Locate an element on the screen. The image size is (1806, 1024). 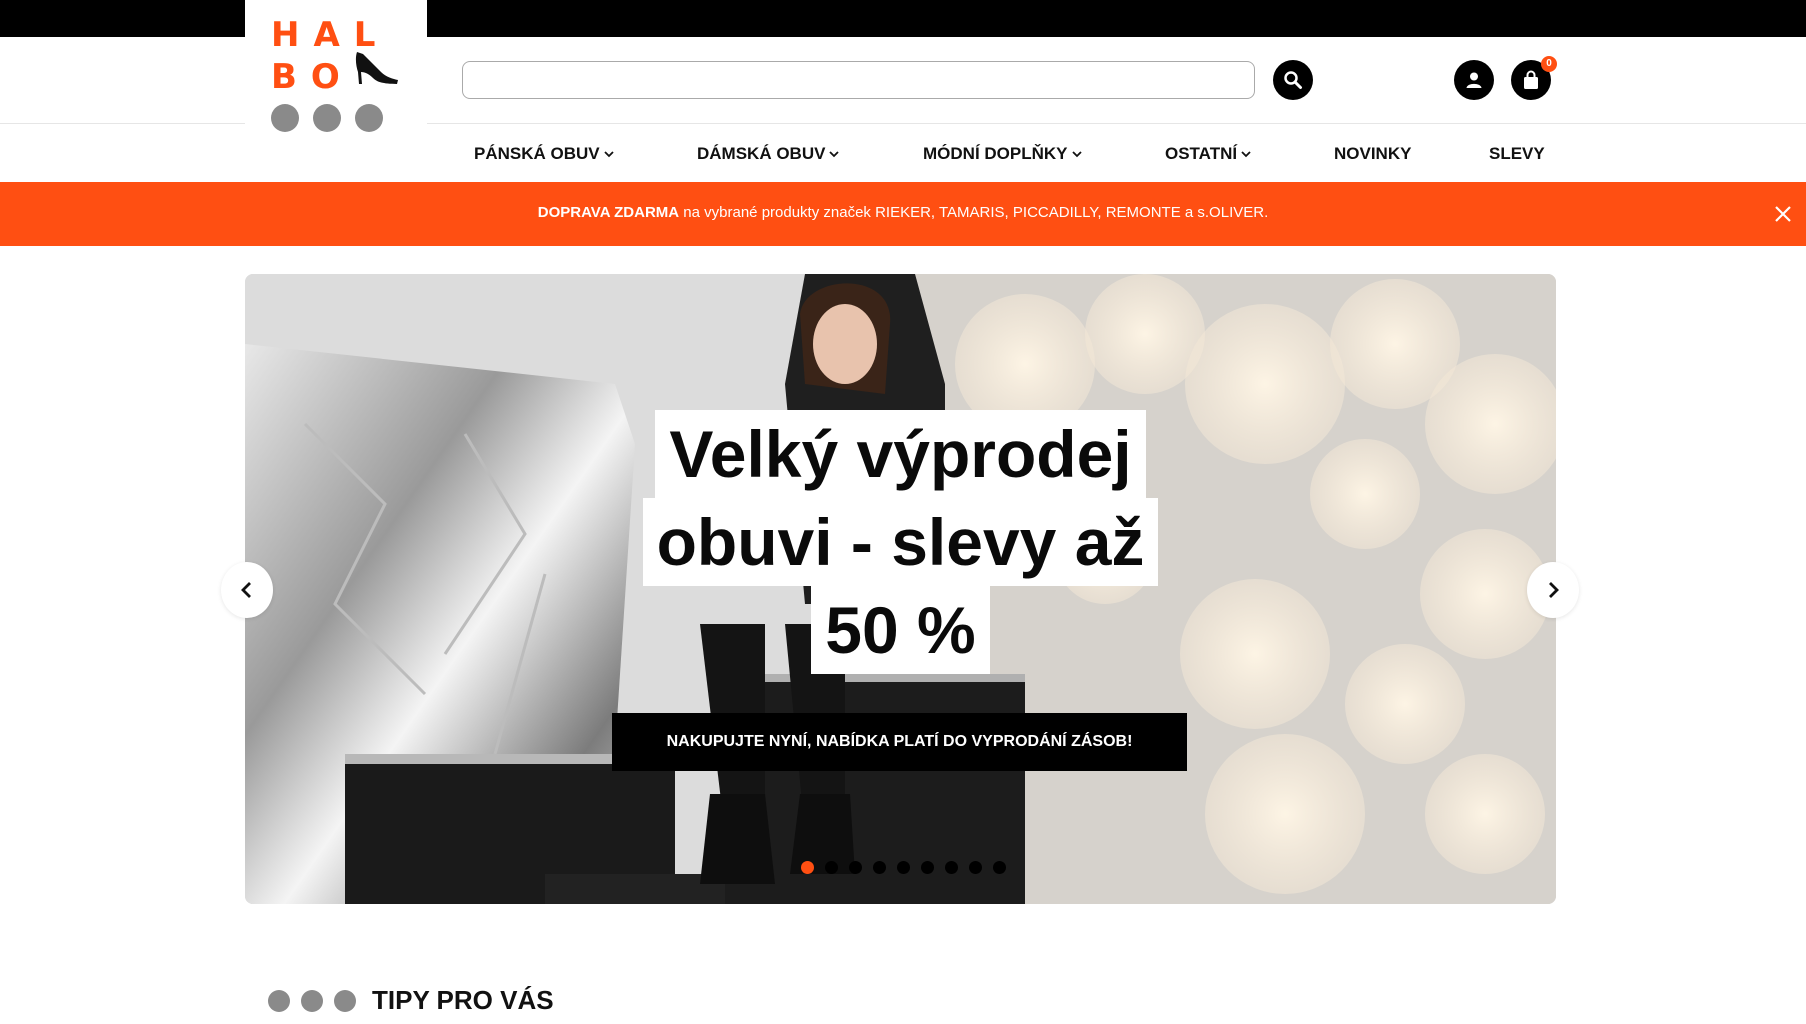
close-icon is located at coordinates (1783, 214).